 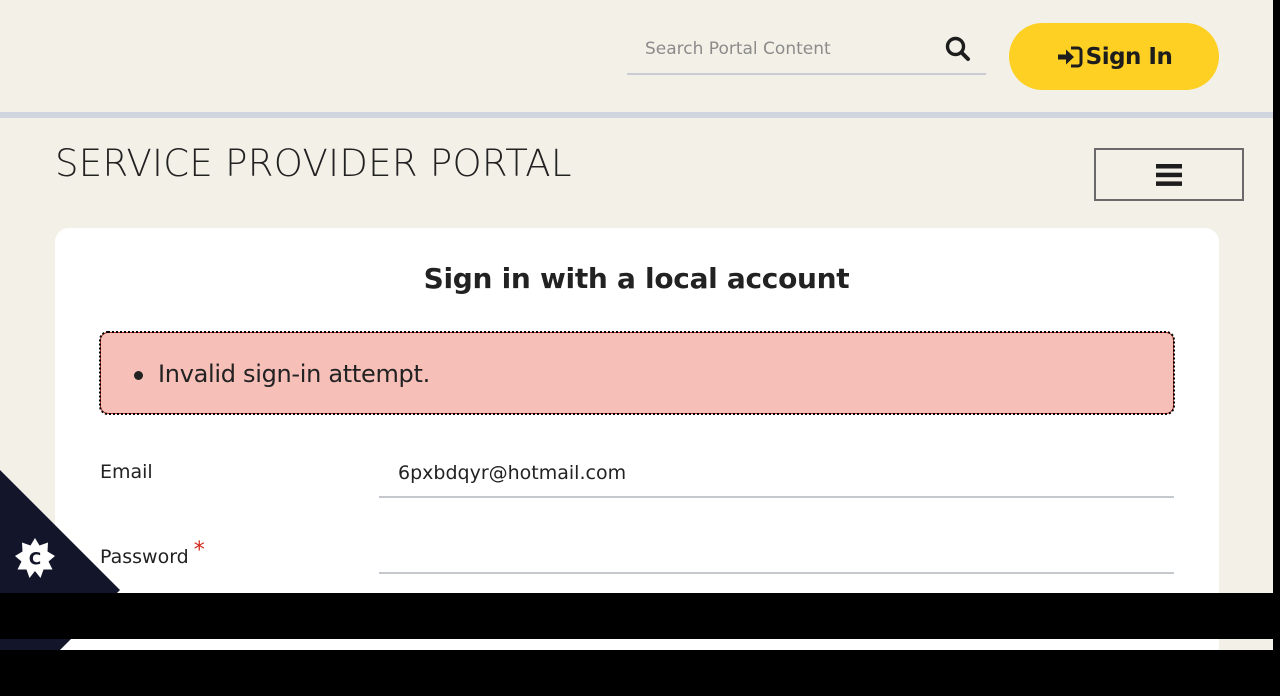 I want to click on sign-in-icon, so click(x=1070, y=56).